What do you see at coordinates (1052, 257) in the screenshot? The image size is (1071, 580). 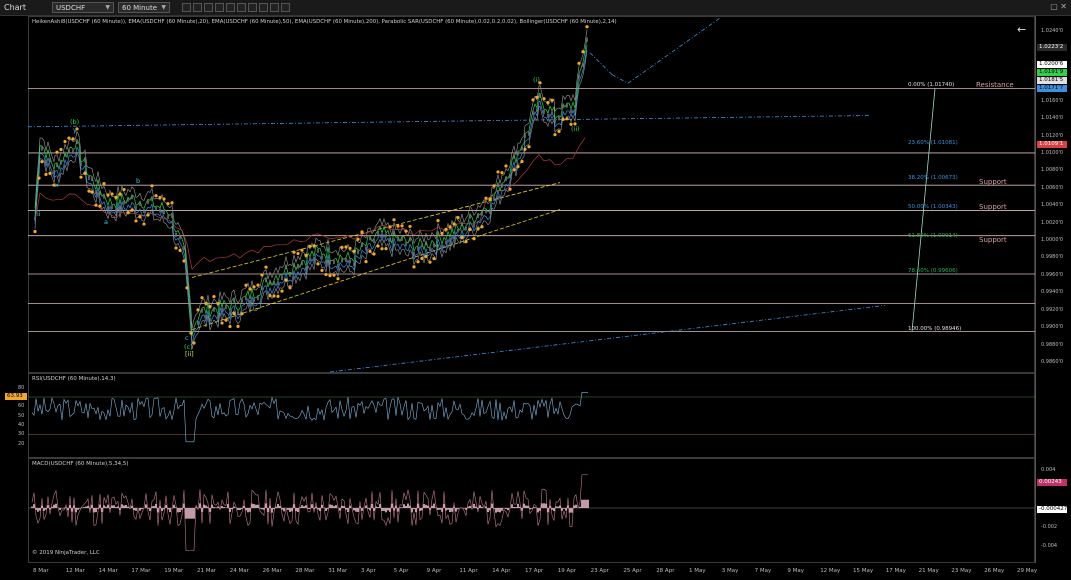 I see `price-tick: 0.9980'0` at bounding box center [1052, 257].